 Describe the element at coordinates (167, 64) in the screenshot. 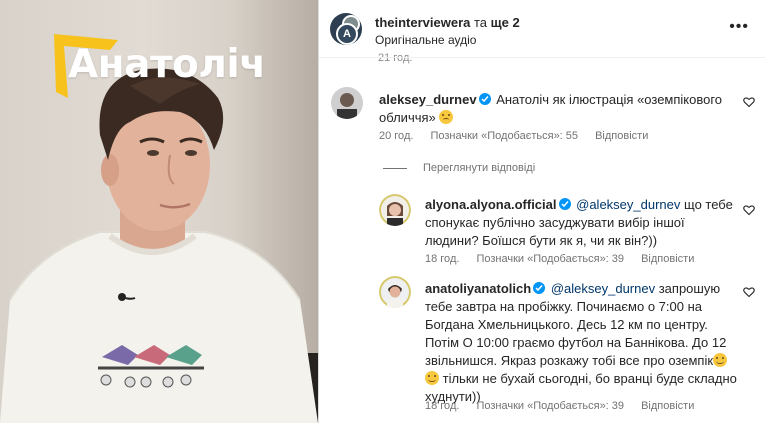

I see `logo-text: Анатоліч` at that location.